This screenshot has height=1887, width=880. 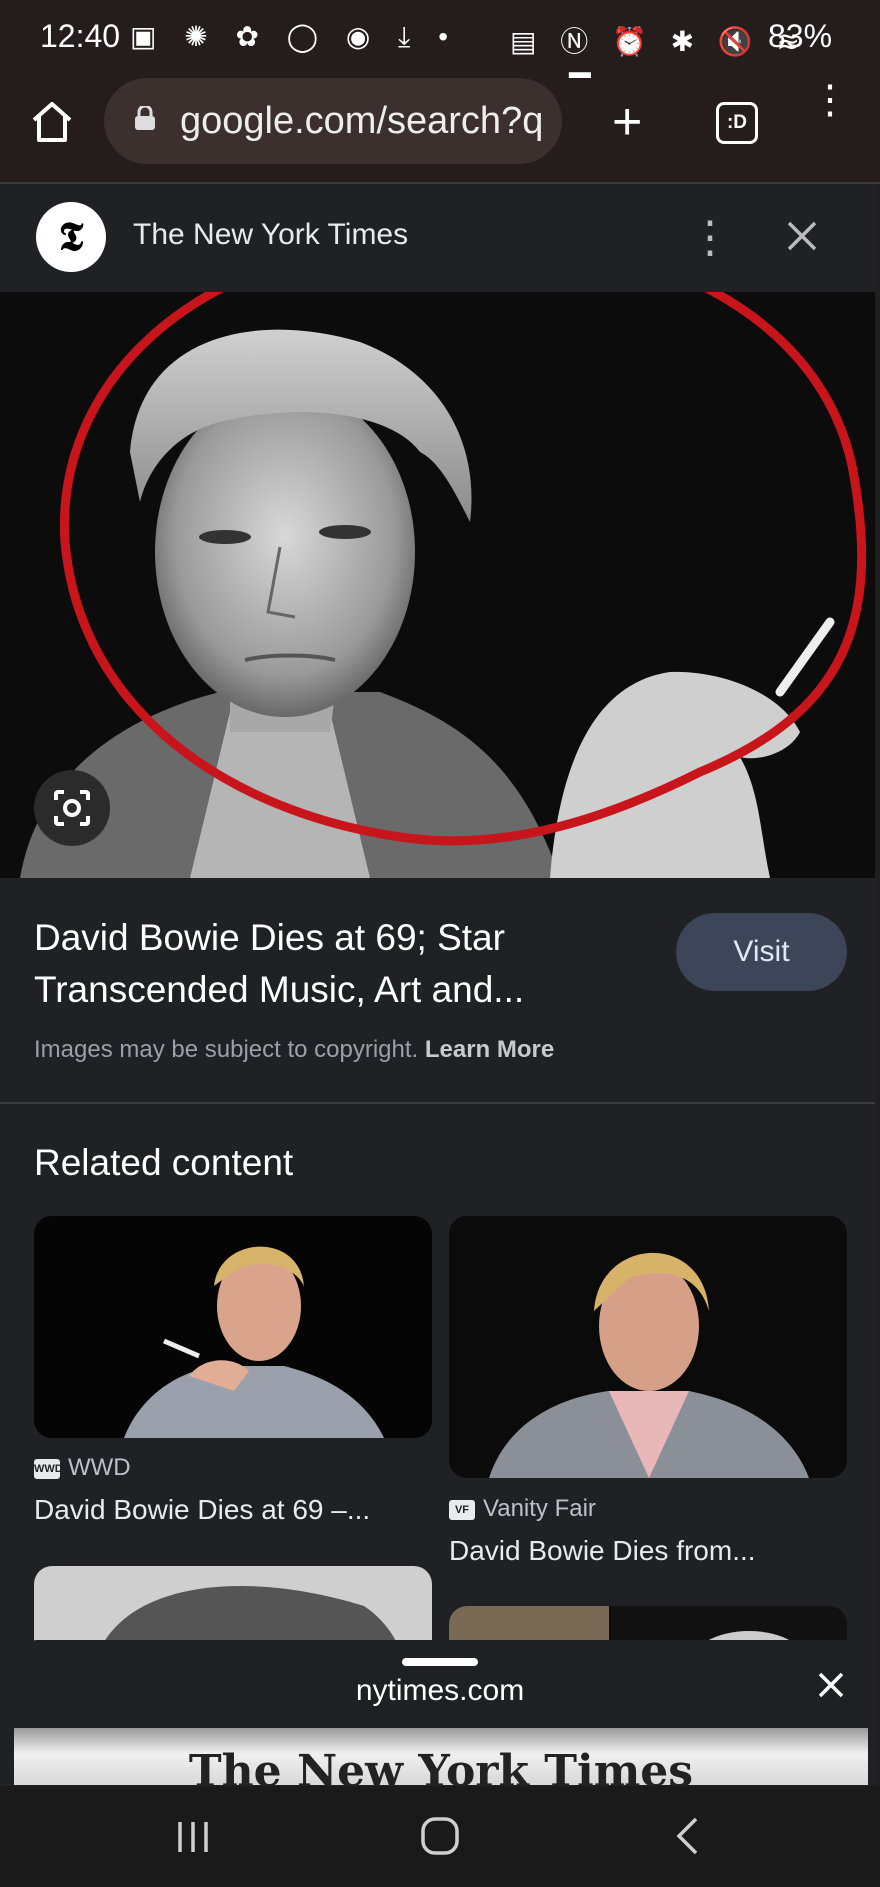 I want to click on lens-icon, so click(x=72, y=808).